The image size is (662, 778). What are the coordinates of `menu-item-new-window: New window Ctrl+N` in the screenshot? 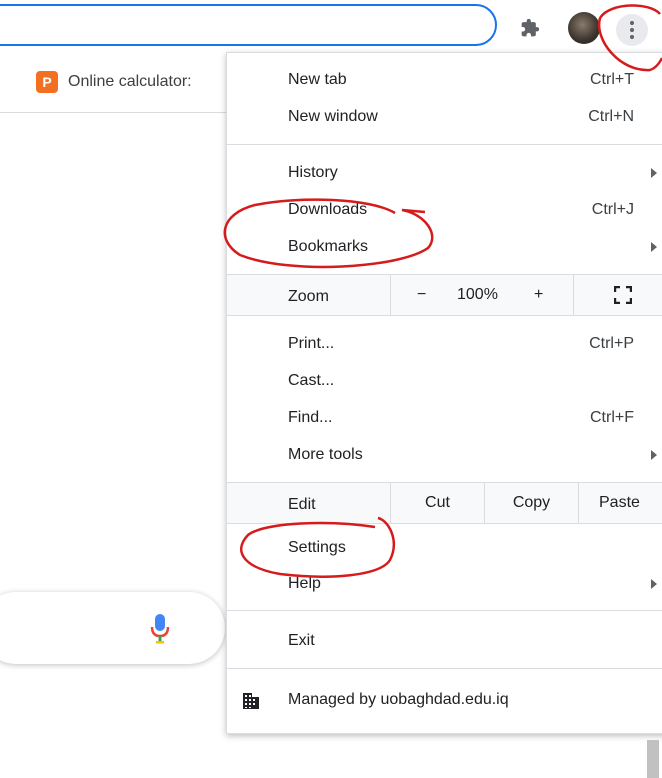 It's located at (444, 118).